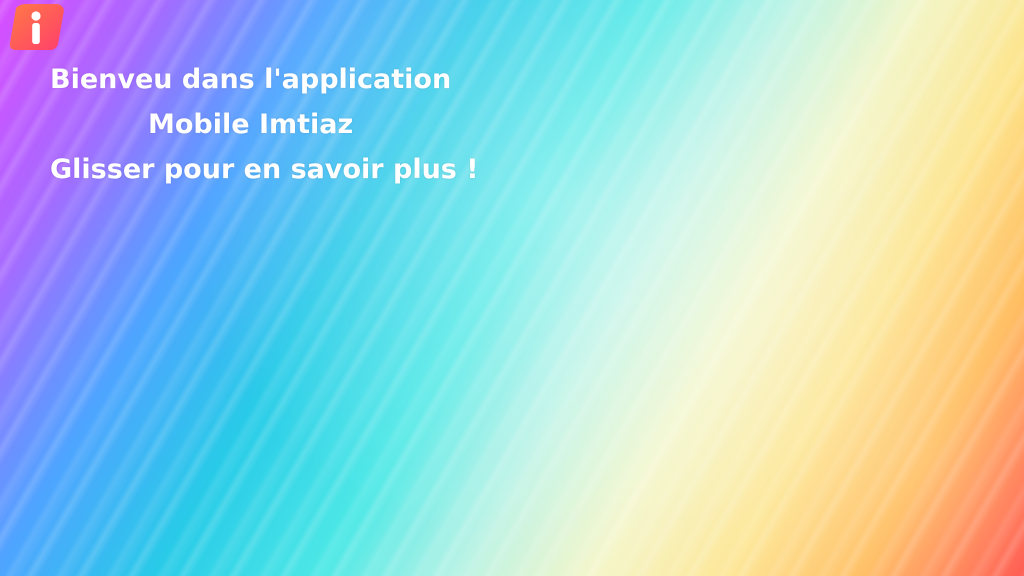 This screenshot has height=576, width=1024. What do you see at coordinates (264, 169) in the screenshot?
I see `swipe-instruction: Glisser pour en savoir plus !` at bounding box center [264, 169].